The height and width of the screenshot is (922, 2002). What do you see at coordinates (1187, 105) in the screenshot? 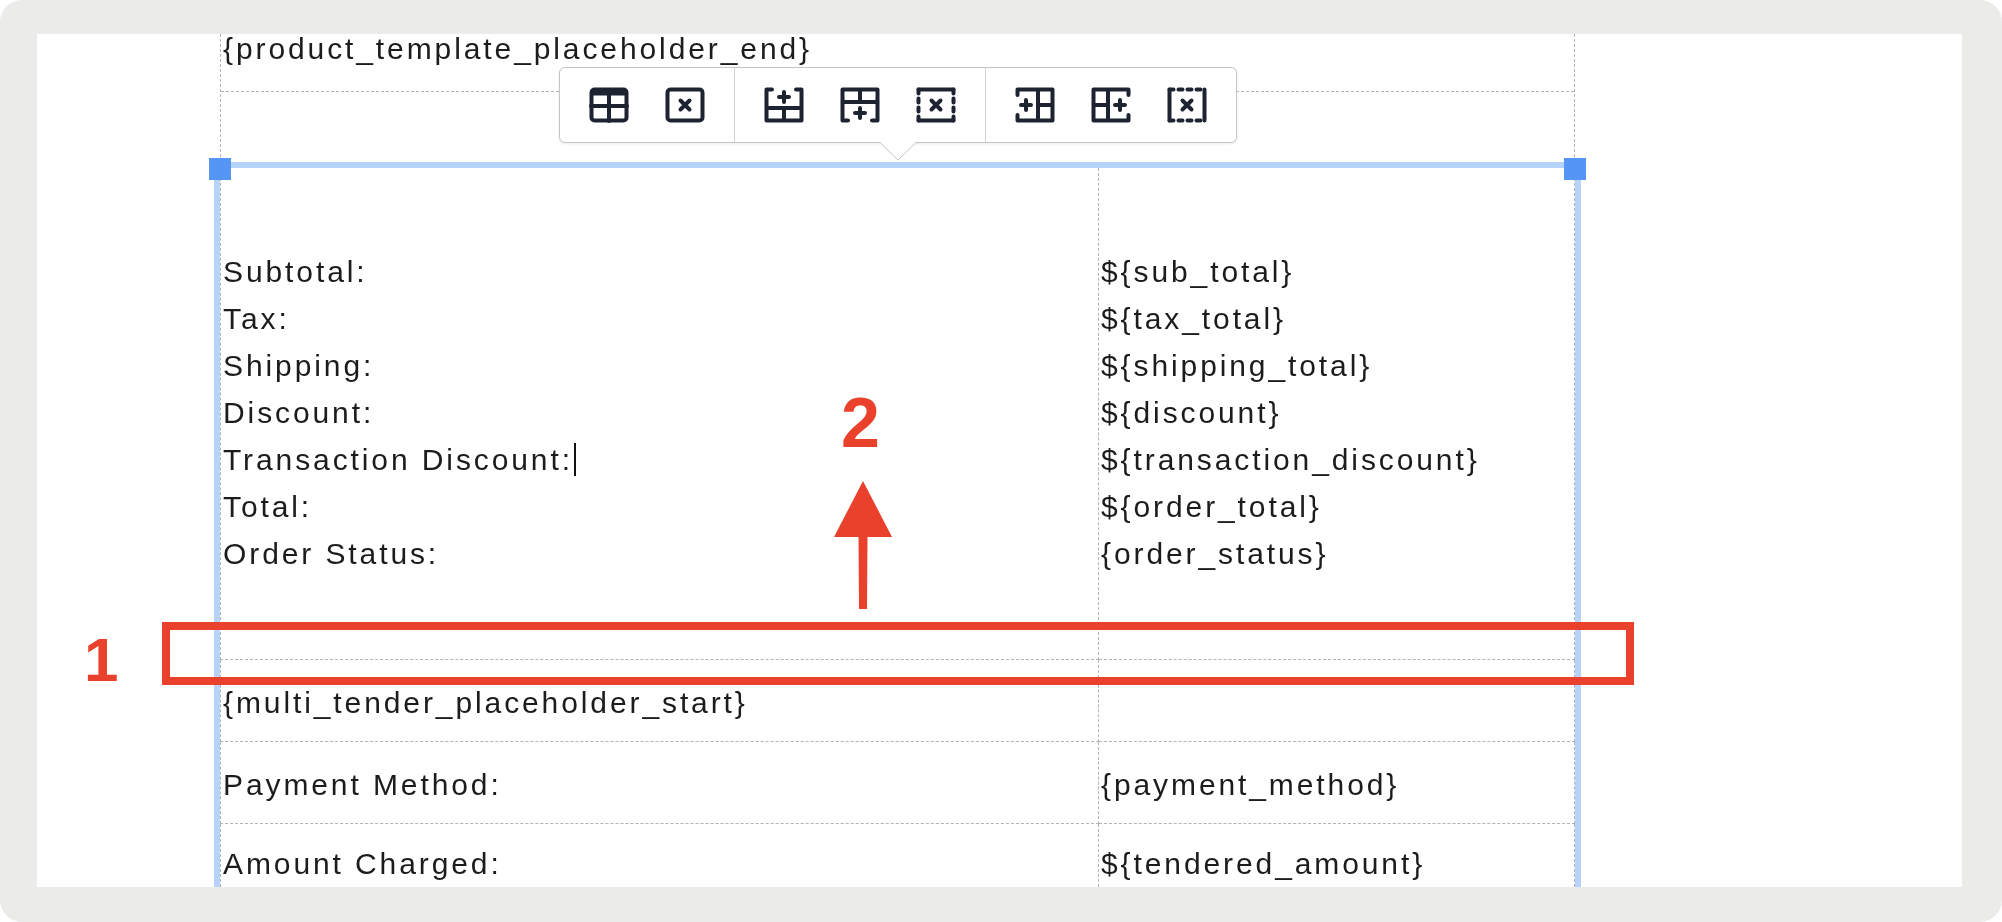
I see `table-x-column-icon` at bounding box center [1187, 105].